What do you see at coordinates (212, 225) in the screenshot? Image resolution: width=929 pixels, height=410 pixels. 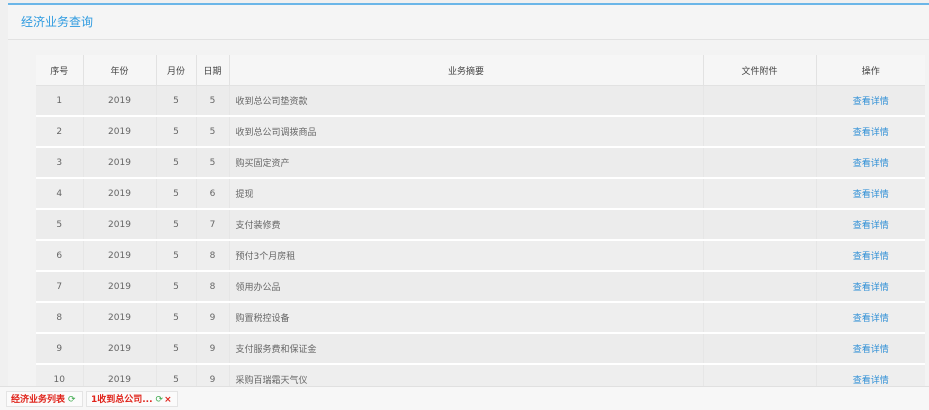 I see `cell-day: 7` at bounding box center [212, 225].